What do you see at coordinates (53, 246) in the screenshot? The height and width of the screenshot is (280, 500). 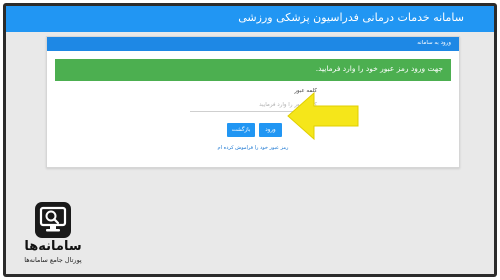 I see `watermark-name: سامانه‌ها` at bounding box center [53, 246].